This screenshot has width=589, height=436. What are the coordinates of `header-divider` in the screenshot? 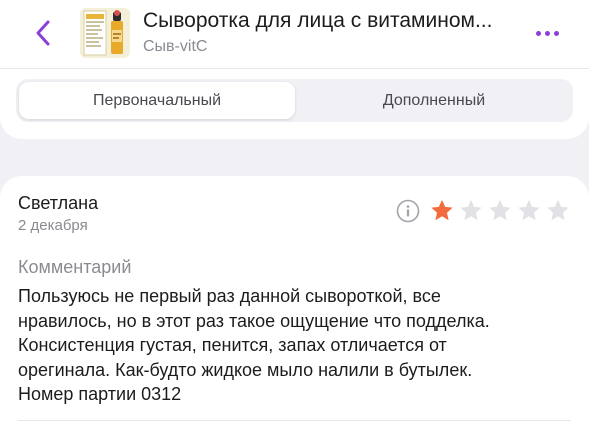 It's located at (294, 68).